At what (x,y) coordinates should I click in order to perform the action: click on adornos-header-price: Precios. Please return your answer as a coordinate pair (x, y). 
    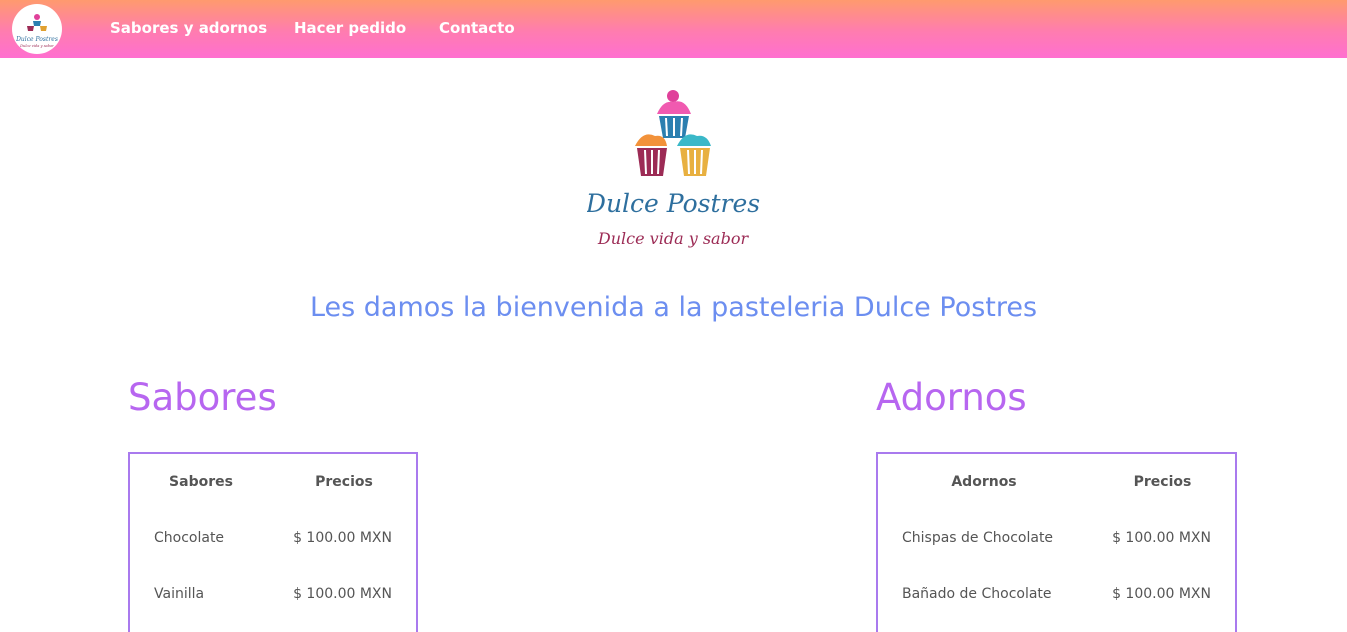
    Looking at the image, I should click on (1162, 482).